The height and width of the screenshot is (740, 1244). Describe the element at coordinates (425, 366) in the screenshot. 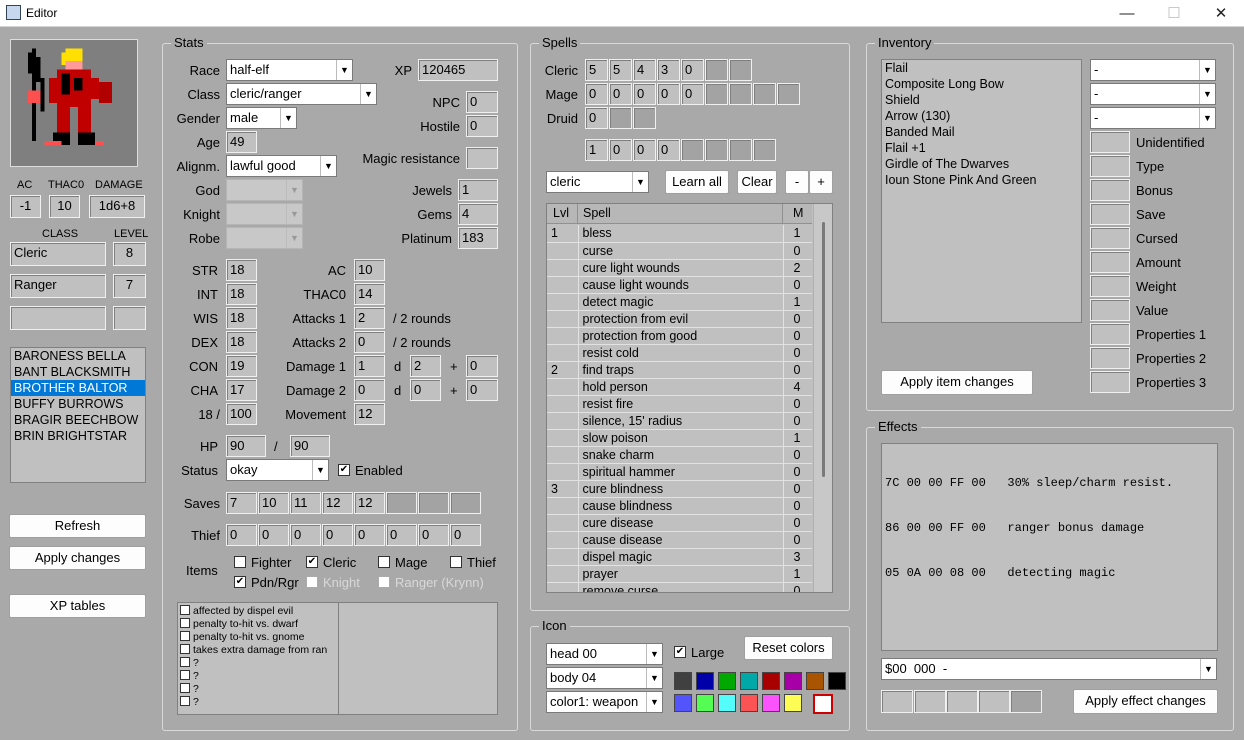

I see `damage1-die-field: 2` at that location.